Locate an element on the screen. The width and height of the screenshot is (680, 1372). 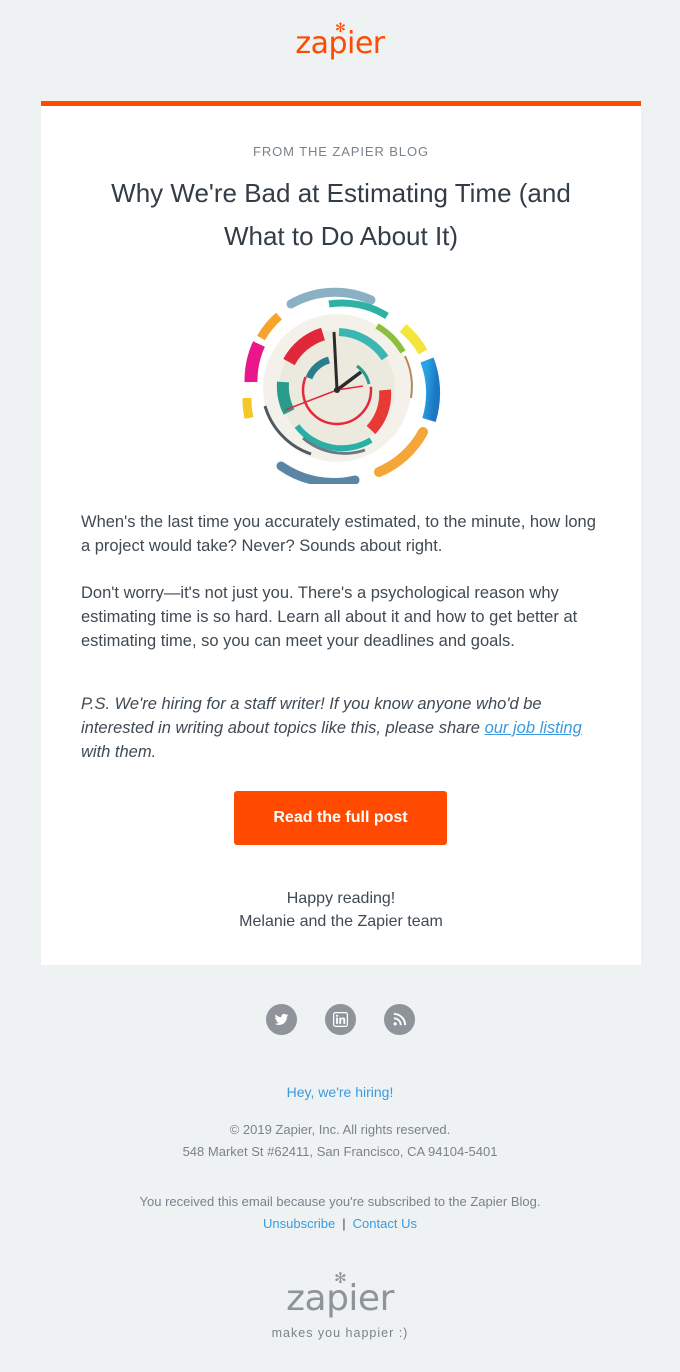
twitter-icon is located at coordinates (281, 1019).